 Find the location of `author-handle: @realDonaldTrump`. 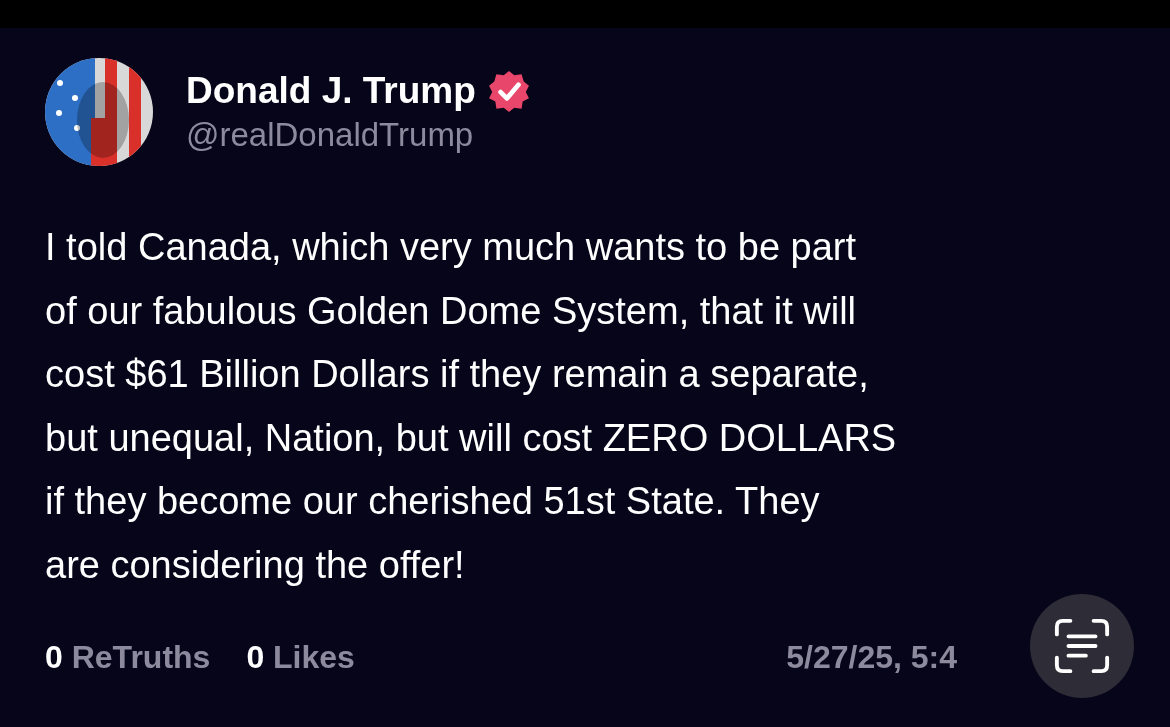

author-handle: @realDonaldTrump is located at coordinates (358, 135).